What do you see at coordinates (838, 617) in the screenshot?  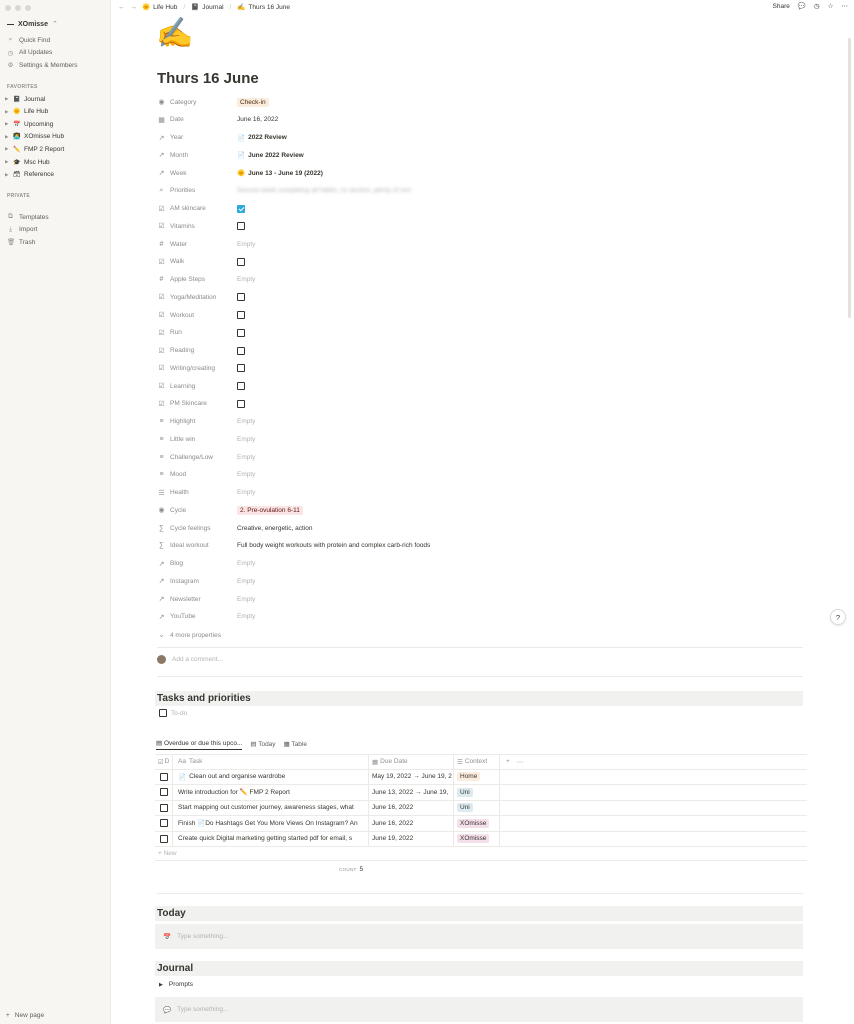 I see `help-button: ?` at bounding box center [838, 617].